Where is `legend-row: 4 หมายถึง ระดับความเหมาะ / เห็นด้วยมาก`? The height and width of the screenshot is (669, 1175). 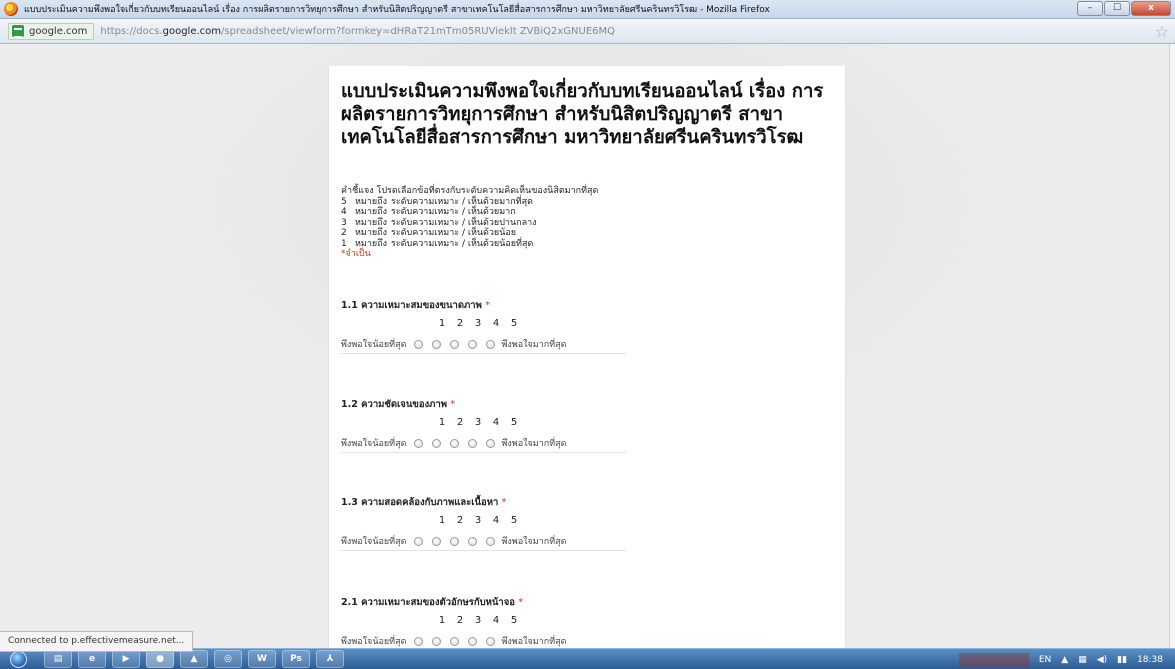
legend-row: 4 หมายถึง ระดับความเหมาะ / เห็นด้วยมาก is located at coordinates (428, 212).